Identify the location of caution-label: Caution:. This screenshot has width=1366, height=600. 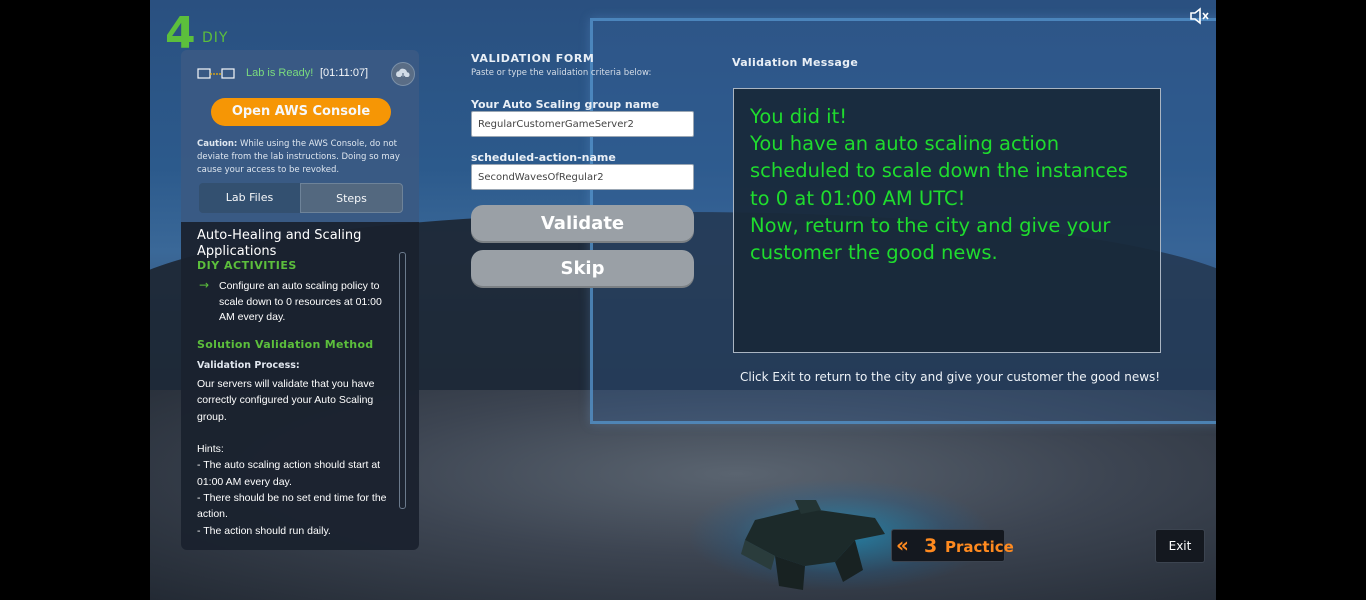
(217, 144).